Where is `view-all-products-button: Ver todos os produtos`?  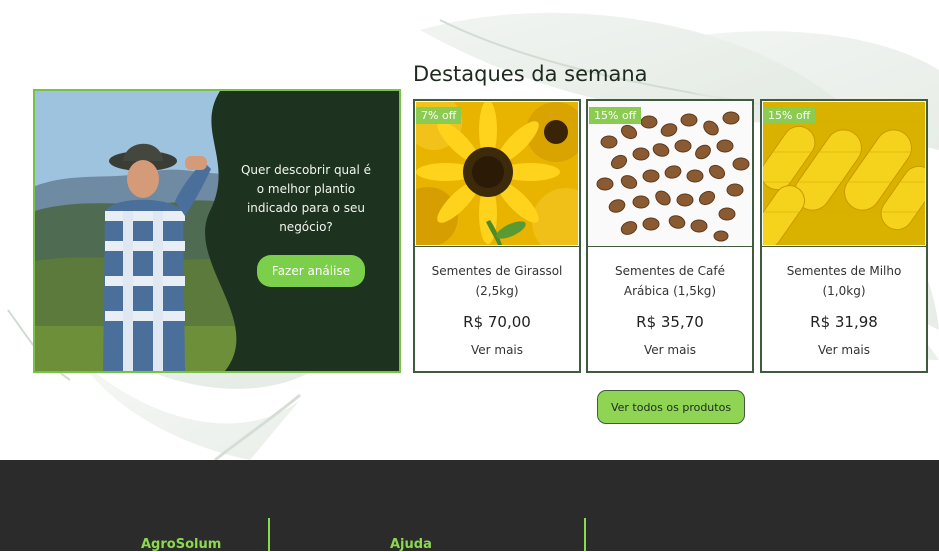 view-all-products-button: Ver todos os produtos is located at coordinates (671, 407).